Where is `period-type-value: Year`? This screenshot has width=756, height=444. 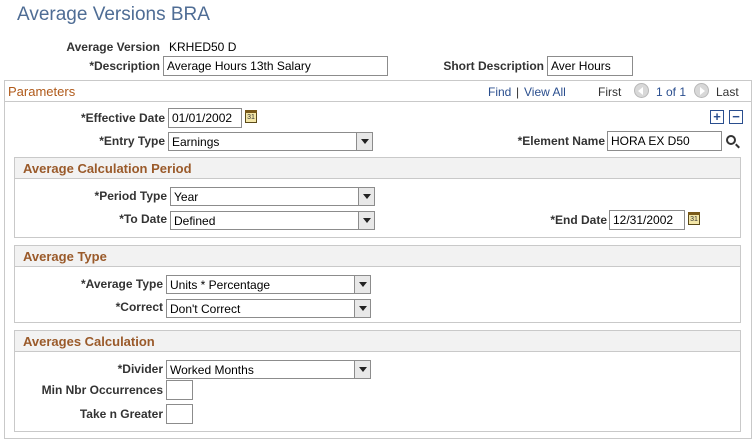
period-type-value: Year is located at coordinates (186, 197).